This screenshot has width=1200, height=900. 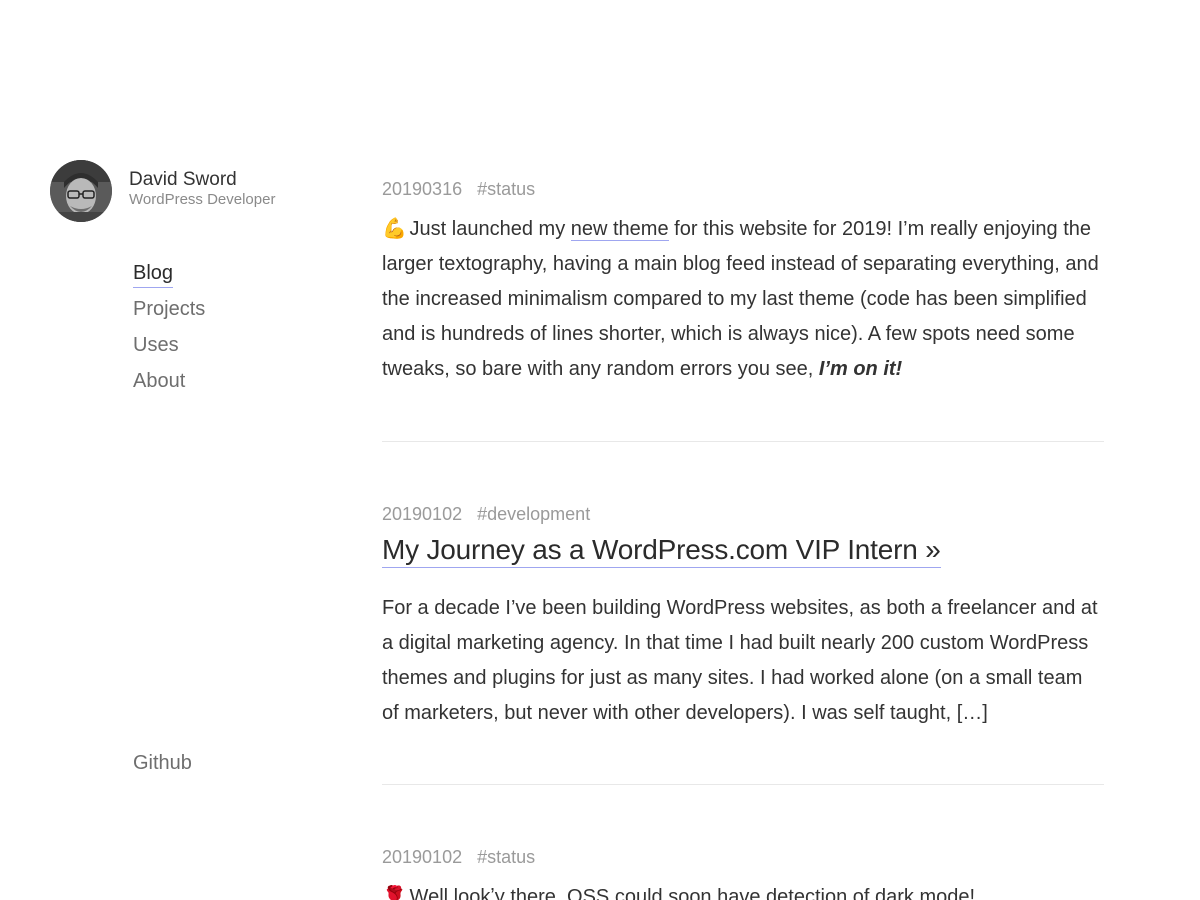 I want to click on avatar, so click(x=81, y=191).